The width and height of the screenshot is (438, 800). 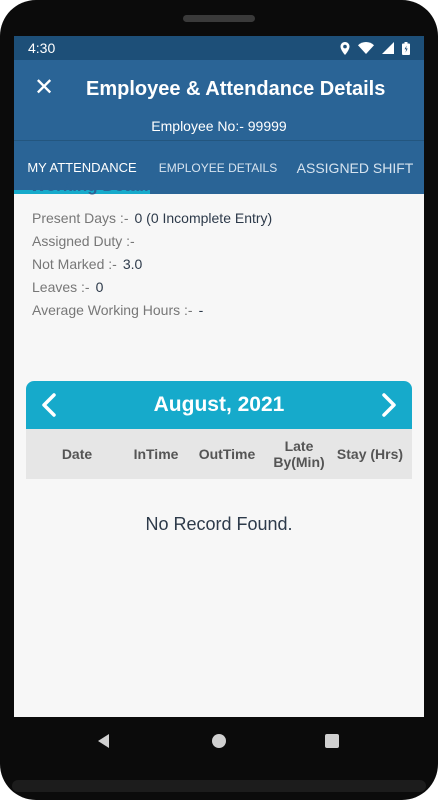 What do you see at coordinates (77, 454) in the screenshot?
I see `column-date: Date` at bounding box center [77, 454].